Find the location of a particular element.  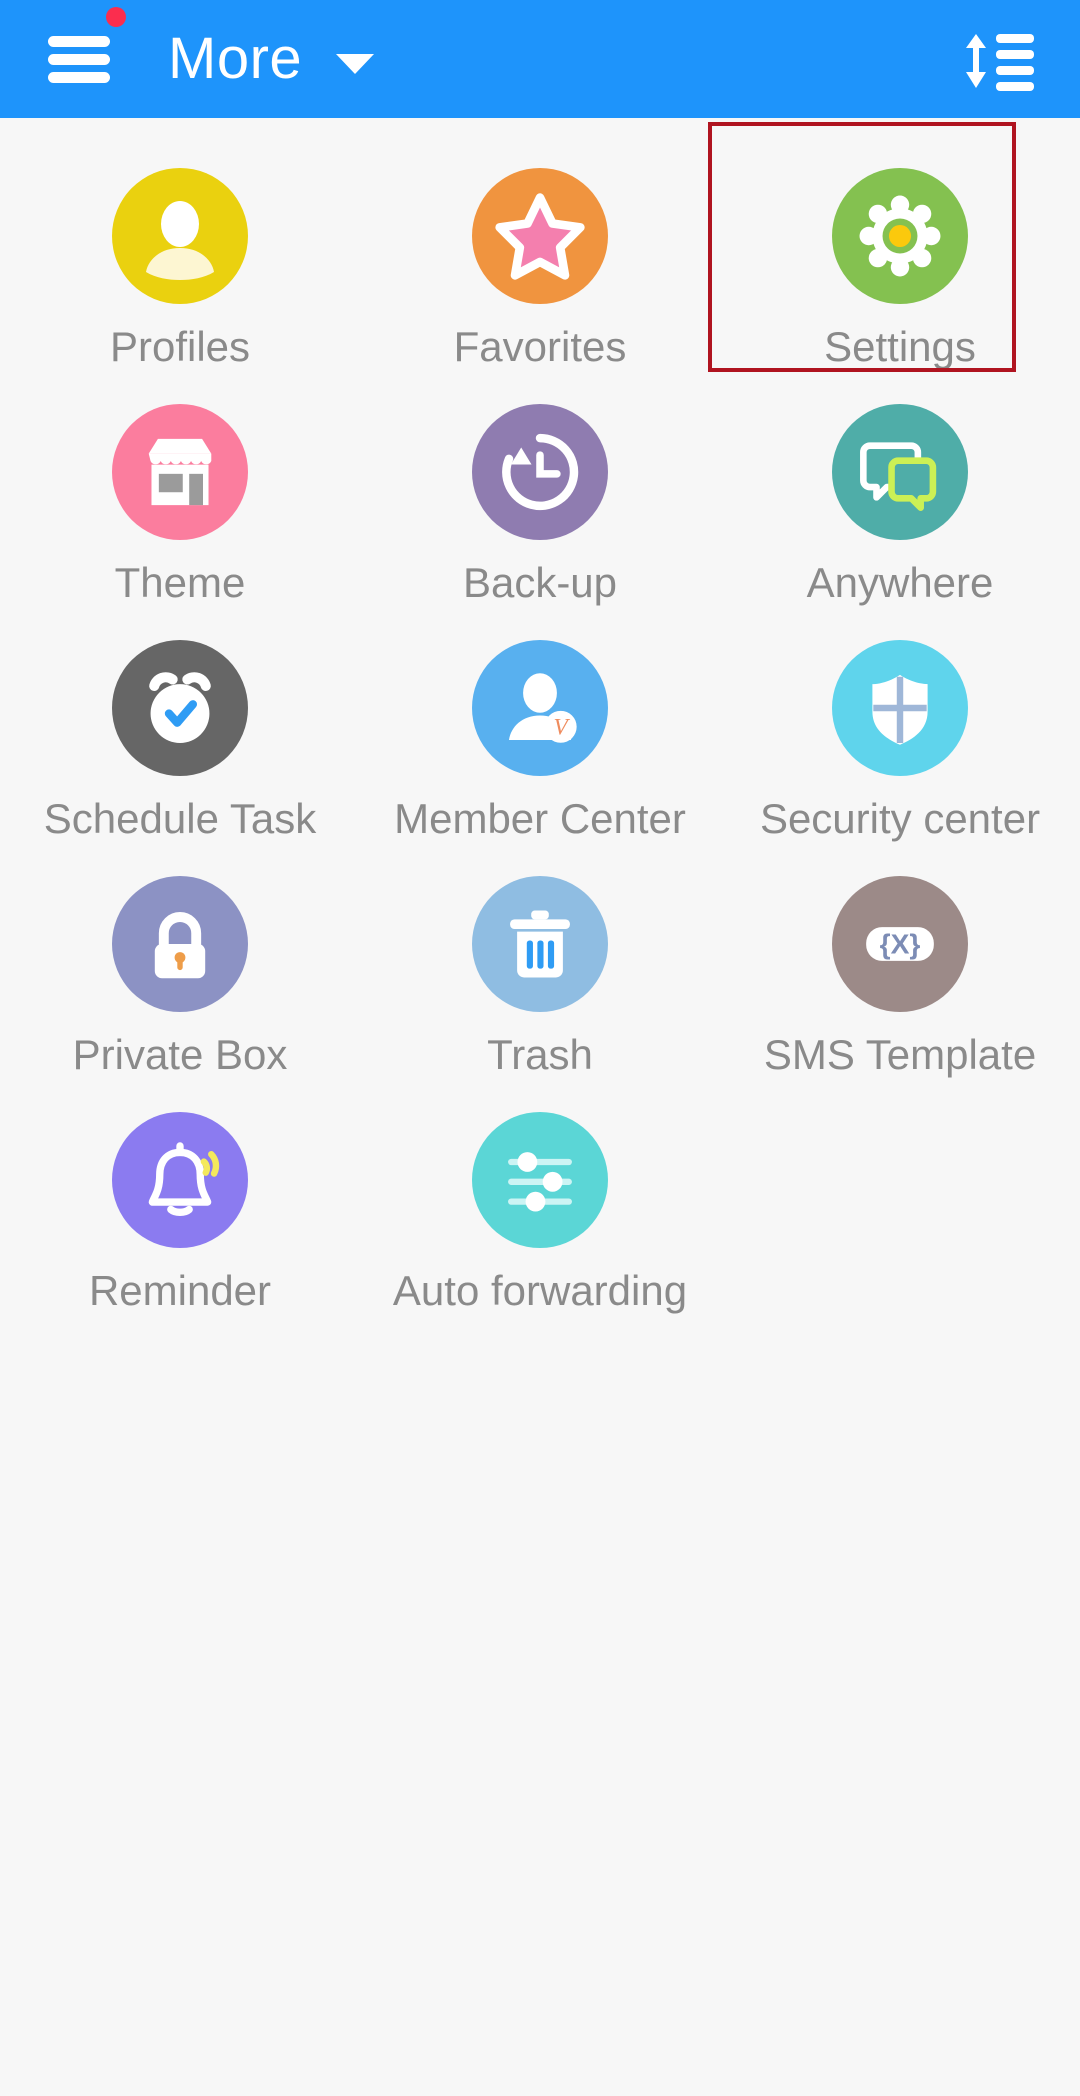

sms-template-icon-circle: {X} is located at coordinates (900, 944).